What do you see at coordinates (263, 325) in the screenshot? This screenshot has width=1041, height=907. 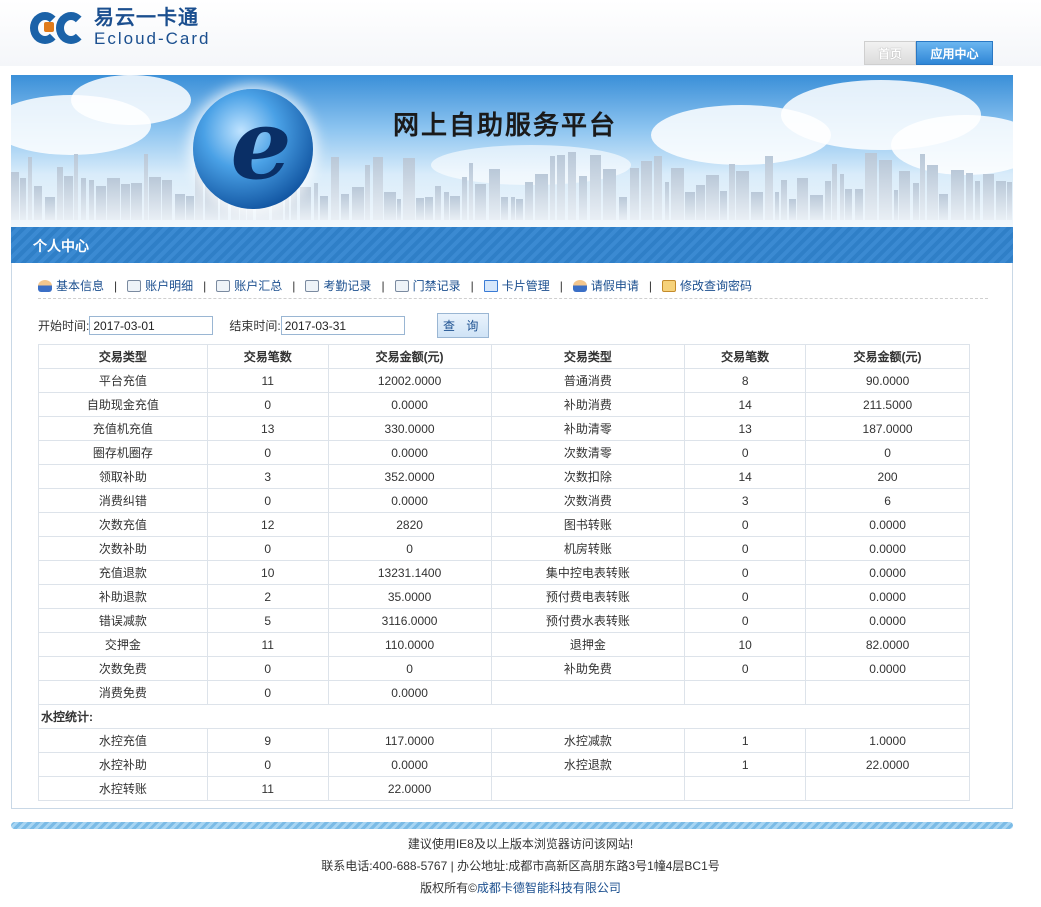 I see `date-search-form: 开始时间: 结束时间: 查 询` at bounding box center [263, 325].